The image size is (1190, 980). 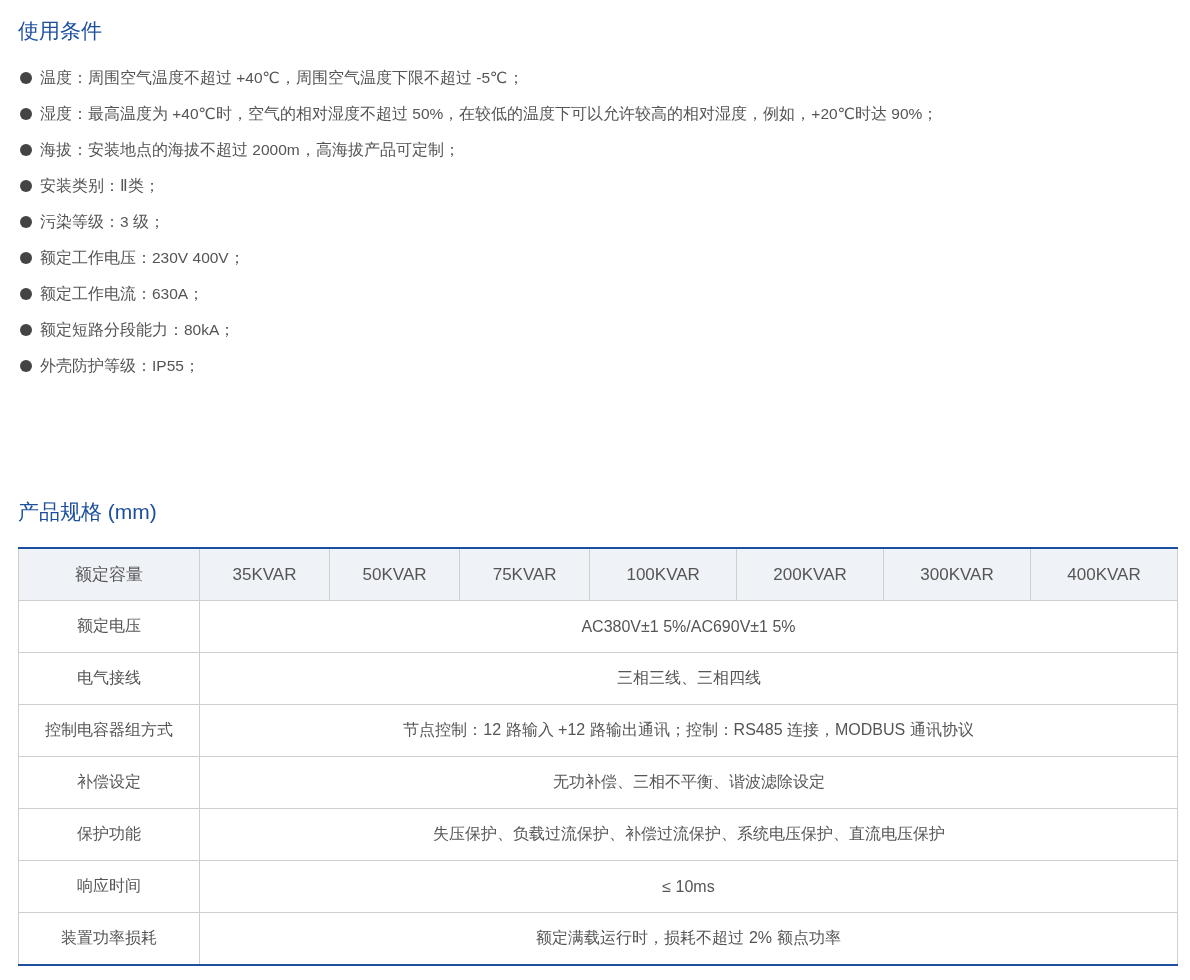 What do you see at coordinates (120, 365) in the screenshot?
I see `condition-text: 外壳防护等级：IP55；` at bounding box center [120, 365].